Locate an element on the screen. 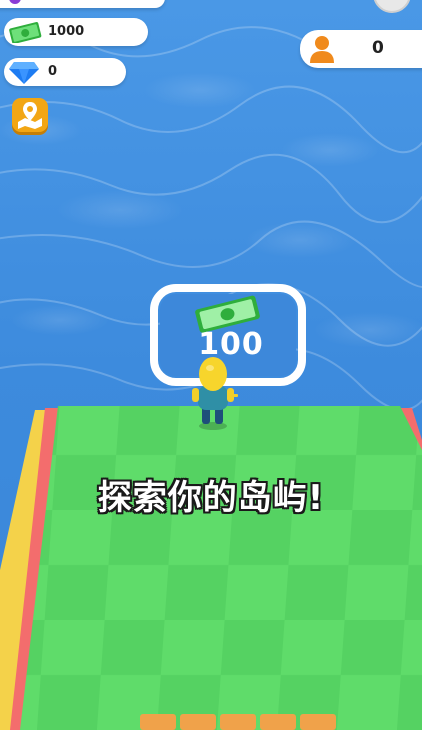 The width and height of the screenshot is (422, 730). gear-icon is located at coordinates (392, 7).